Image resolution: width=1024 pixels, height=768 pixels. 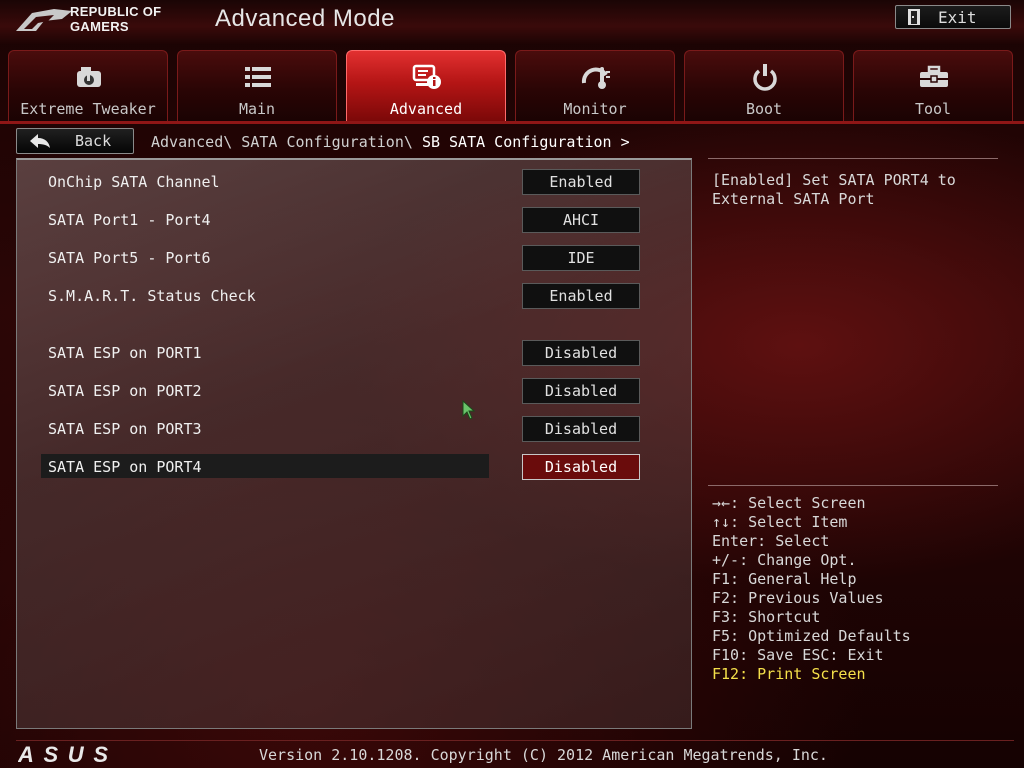 What do you see at coordinates (125, 391) in the screenshot?
I see `setting-label: SATA ESP on PORT2` at bounding box center [125, 391].